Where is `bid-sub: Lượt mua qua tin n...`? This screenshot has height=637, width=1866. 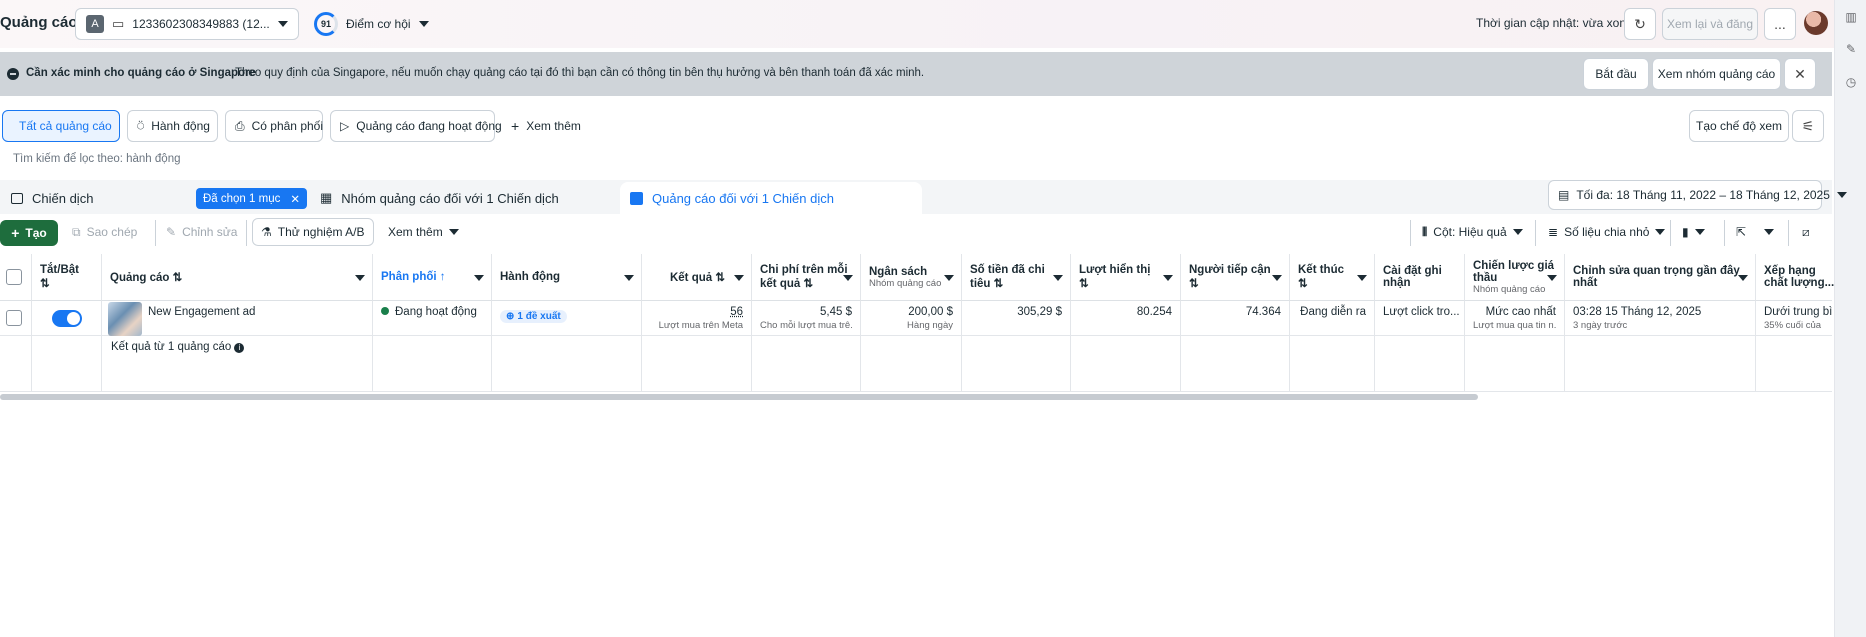
bid-sub: Lượt mua qua tin n... is located at coordinates (1514, 325).